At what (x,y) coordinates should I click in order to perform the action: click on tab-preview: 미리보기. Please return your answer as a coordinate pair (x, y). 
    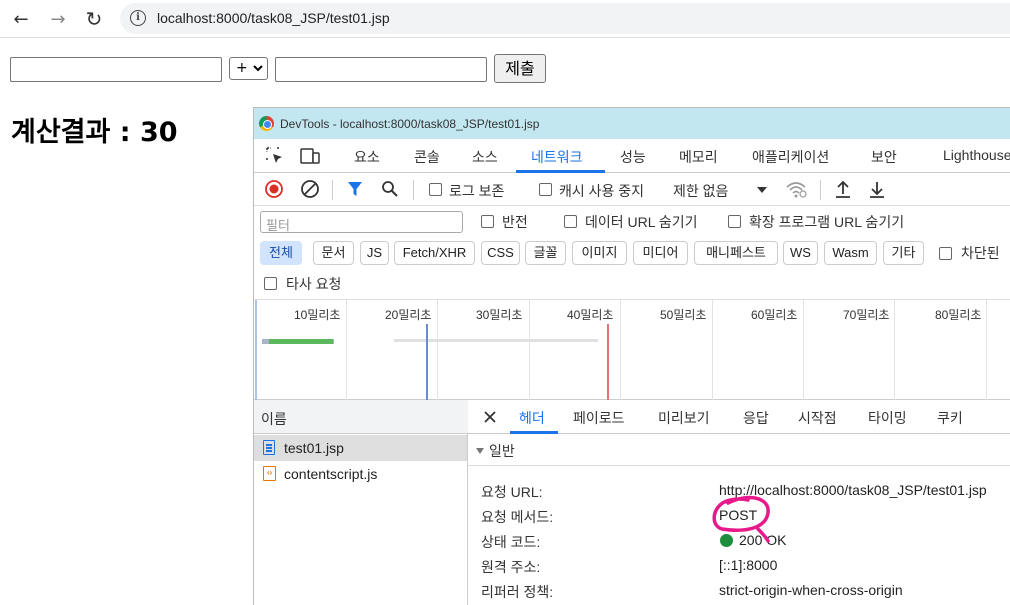
    Looking at the image, I should click on (684, 418).